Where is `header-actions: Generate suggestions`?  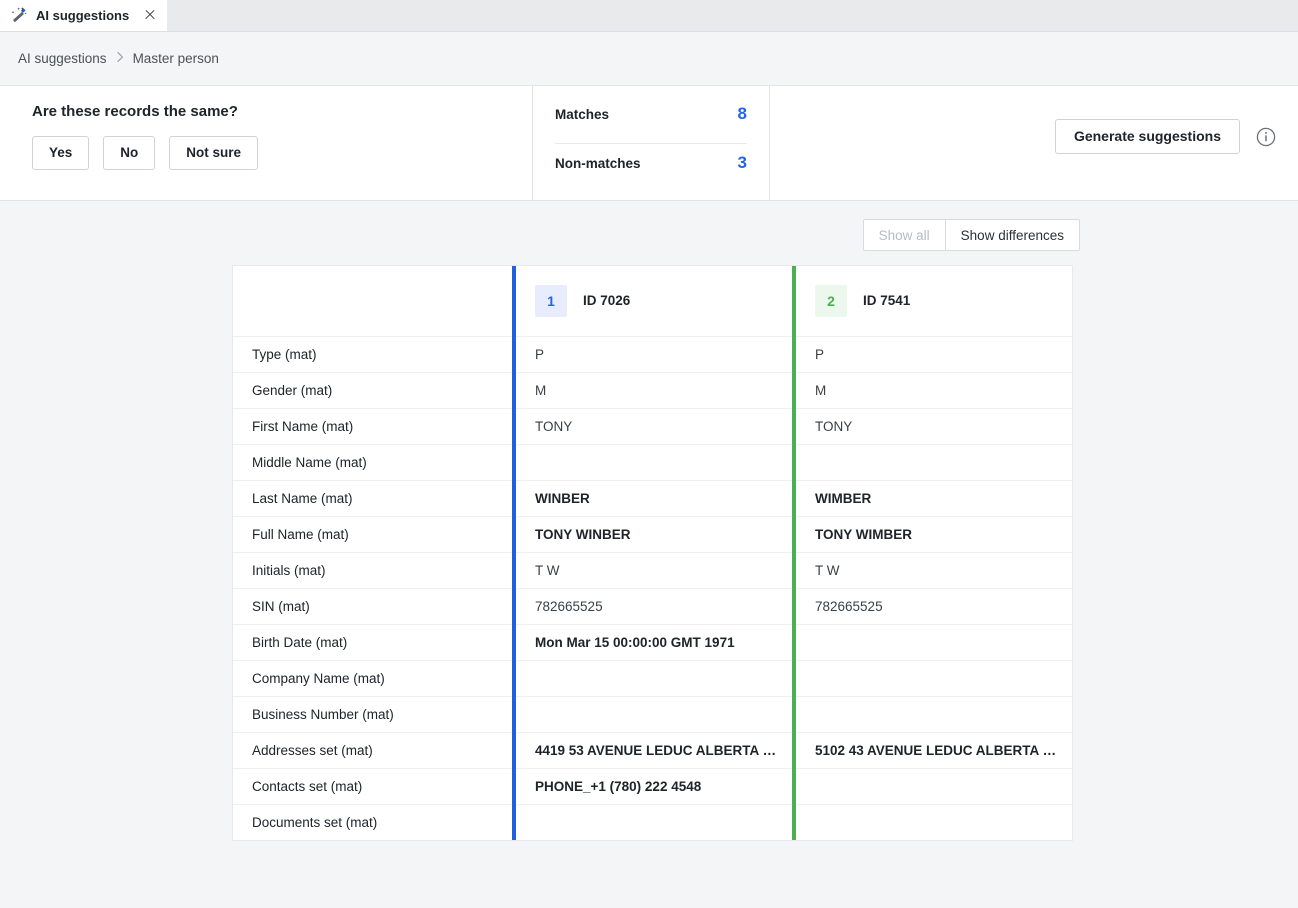 header-actions: Generate suggestions is located at coordinates (1165, 136).